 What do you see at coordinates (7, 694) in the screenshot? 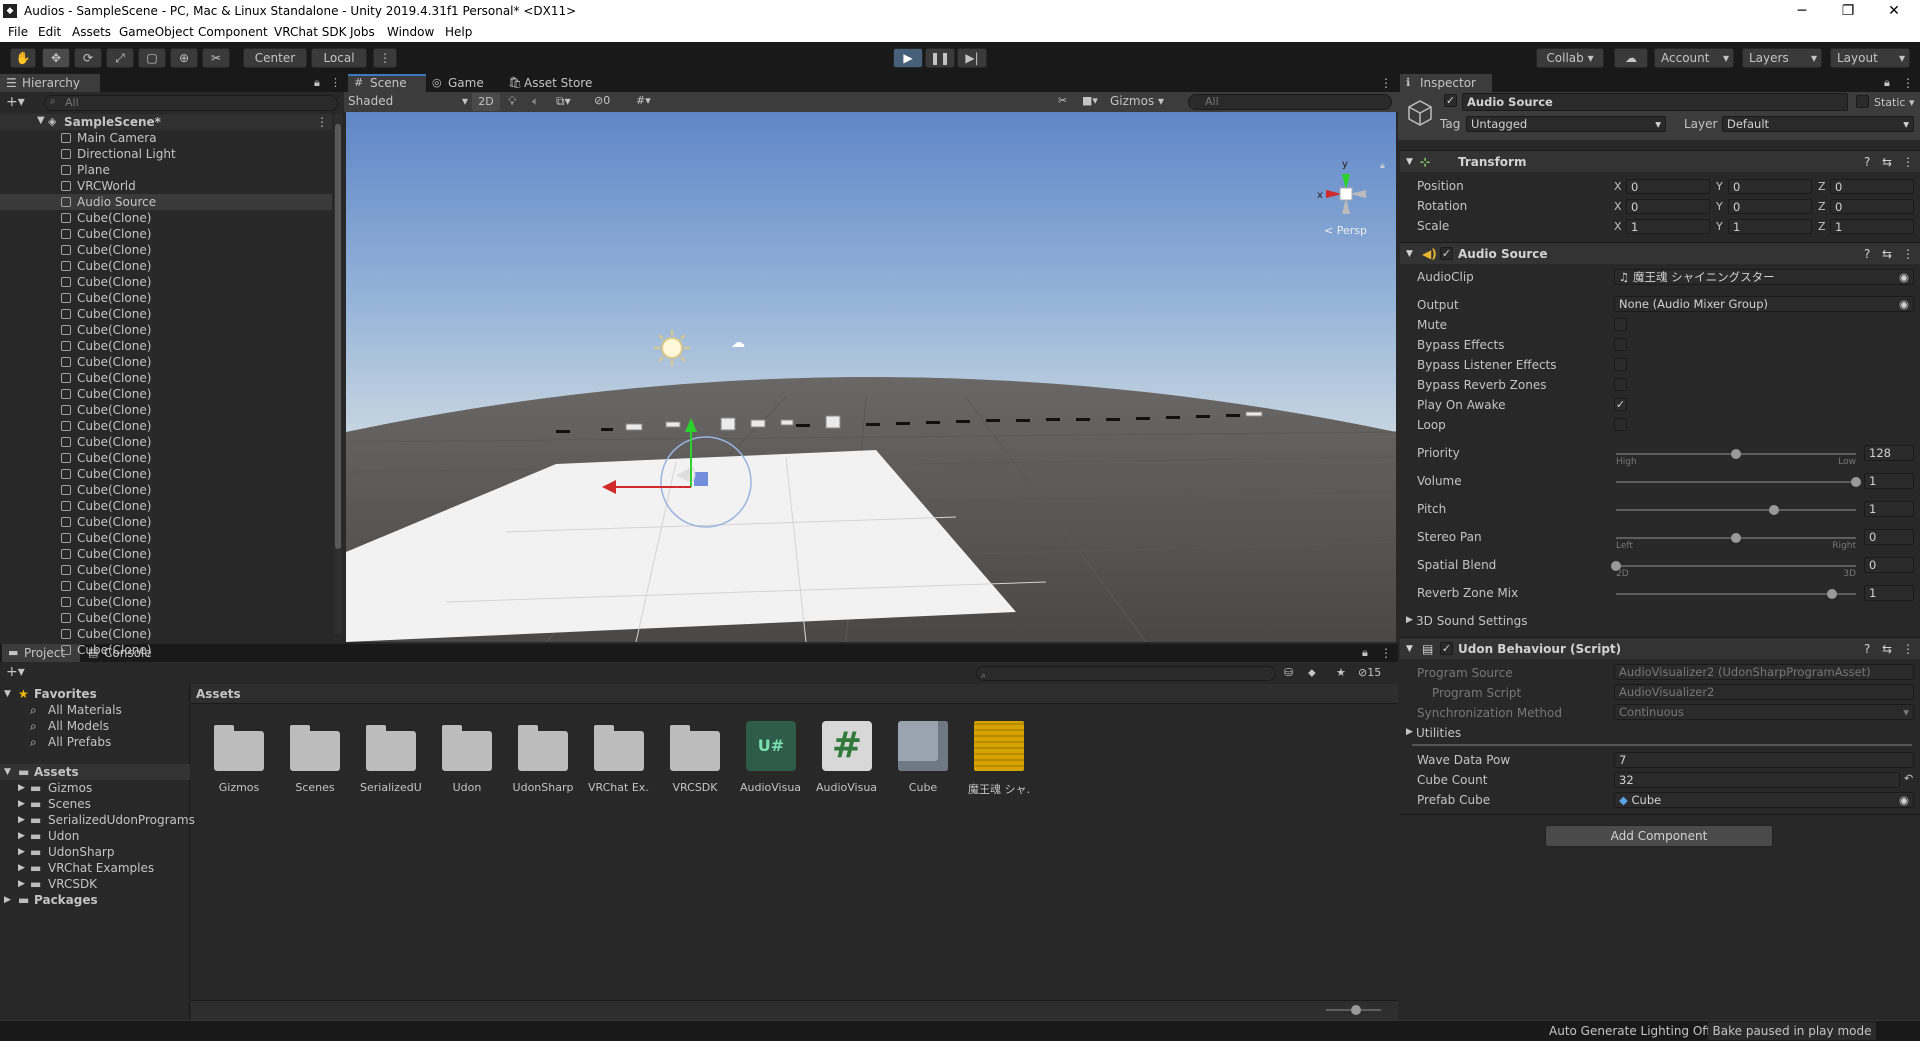
I see `collapse-arrow-icon: ▼` at bounding box center [7, 694].